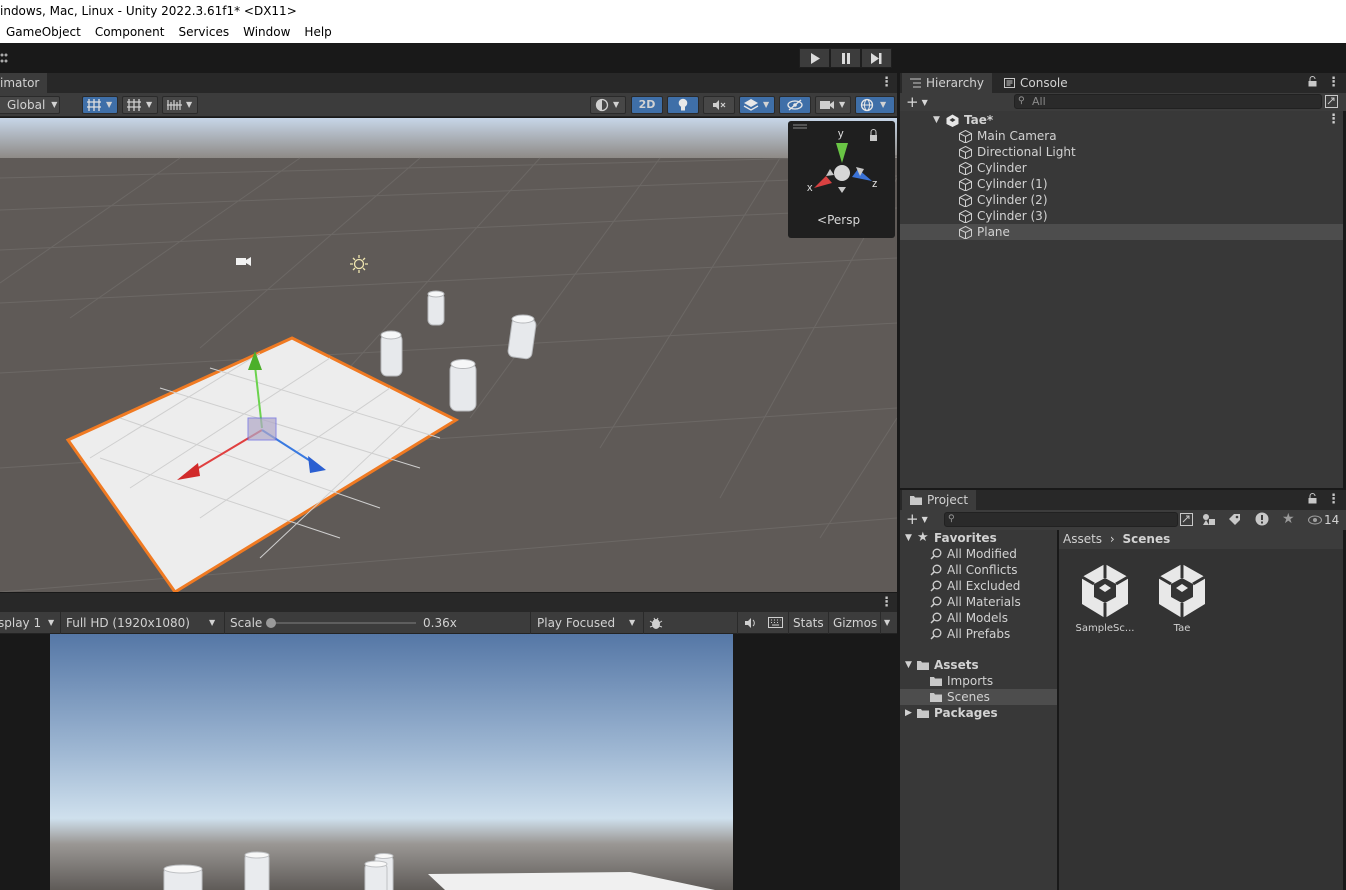 The height and width of the screenshot is (890, 1346). I want to click on scene-menu-icon: ⋮, so click(886, 82).